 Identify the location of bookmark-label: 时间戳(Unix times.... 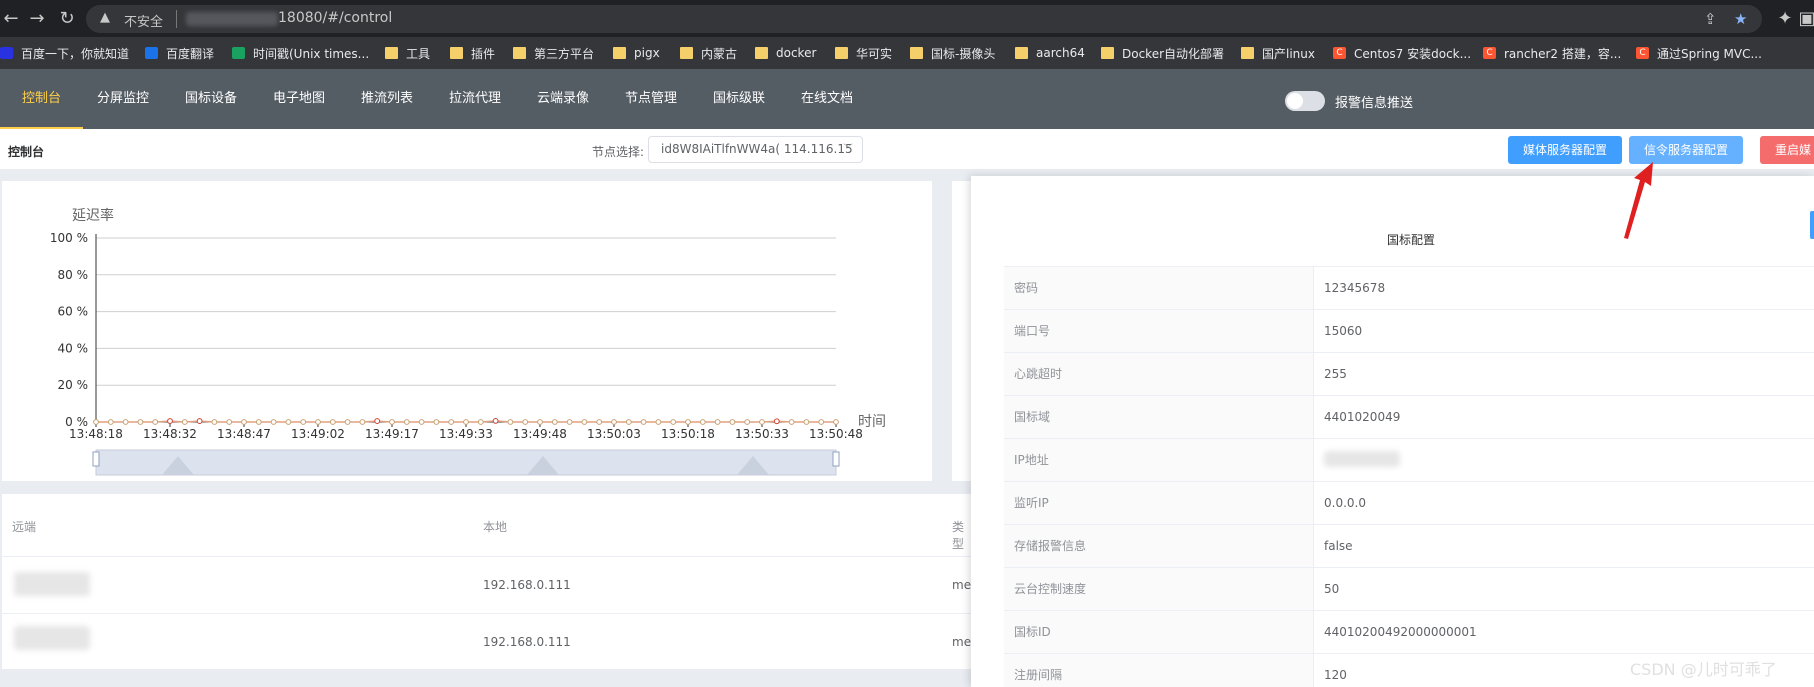
(311, 53).